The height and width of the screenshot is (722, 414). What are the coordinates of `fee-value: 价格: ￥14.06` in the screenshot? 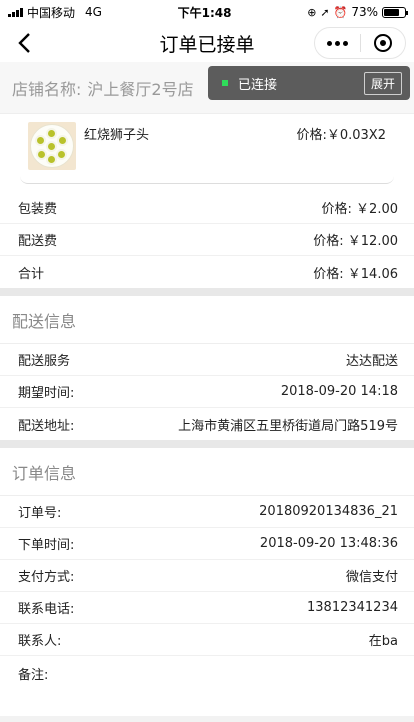 It's located at (355, 274).